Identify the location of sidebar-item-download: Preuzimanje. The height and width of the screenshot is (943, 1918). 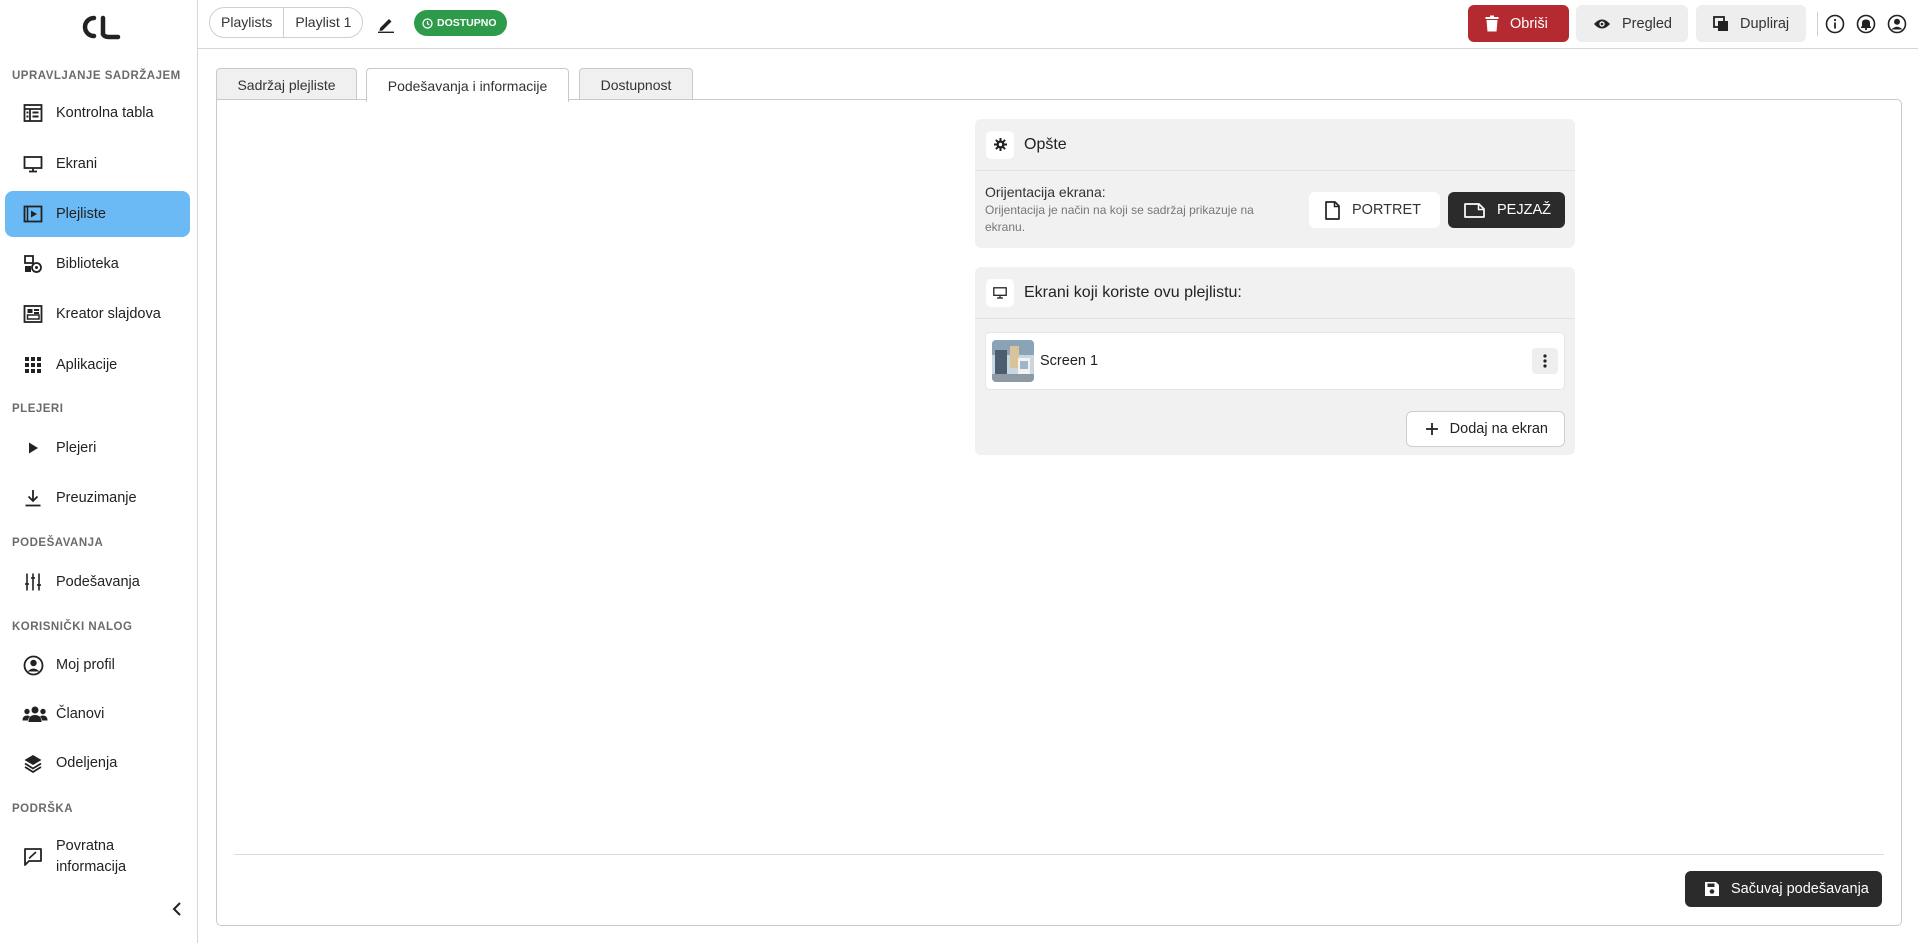
(97, 498).